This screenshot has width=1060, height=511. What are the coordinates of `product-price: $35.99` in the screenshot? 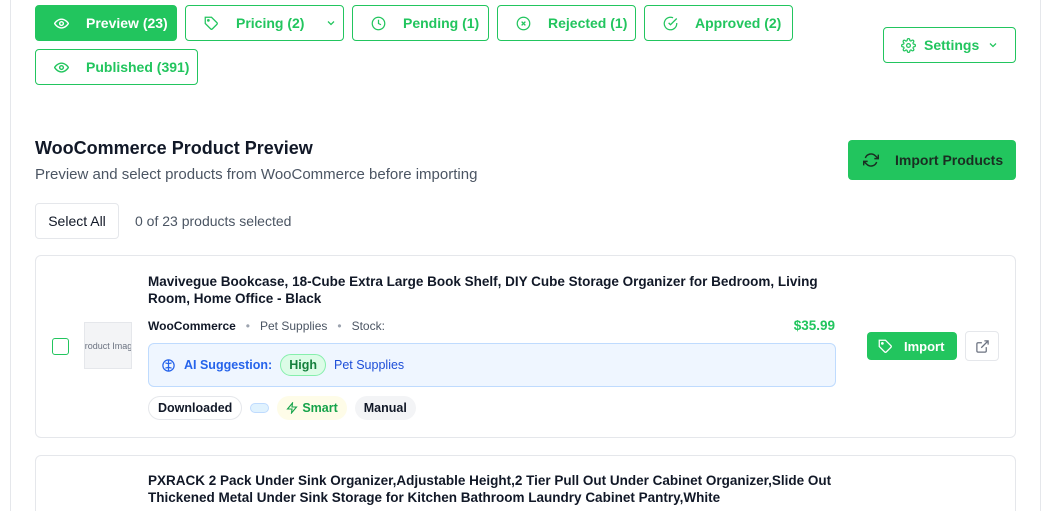 It's located at (814, 325).